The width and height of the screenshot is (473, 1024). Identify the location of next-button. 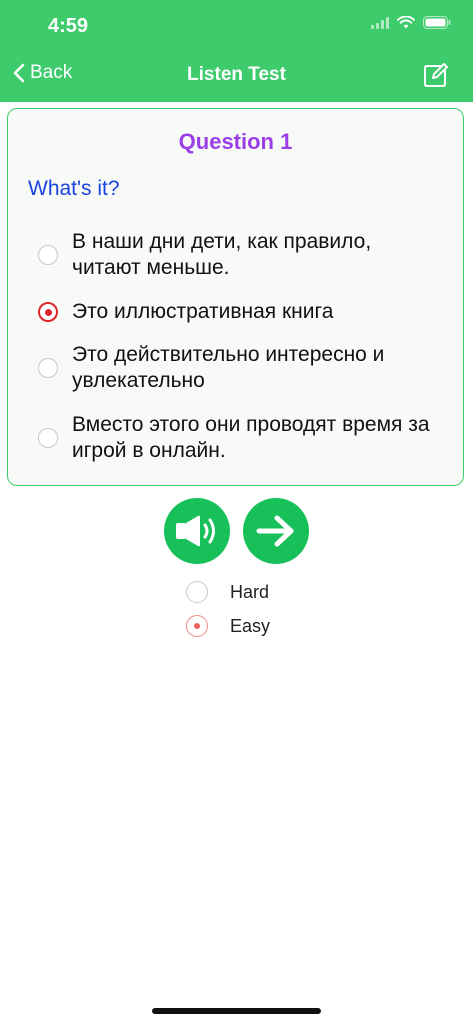
(276, 531).